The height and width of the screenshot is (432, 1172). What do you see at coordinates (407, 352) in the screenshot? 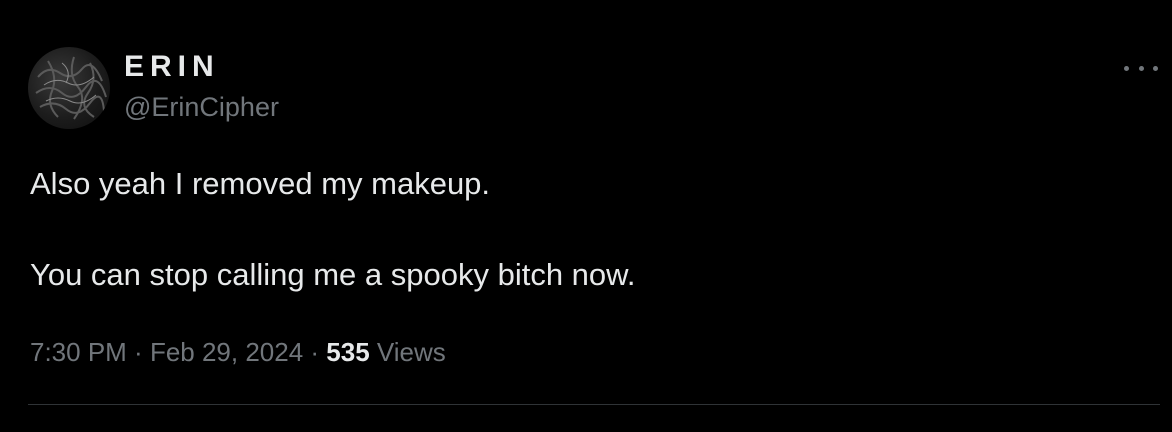
I see `views-label: Views` at bounding box center [407, 352].